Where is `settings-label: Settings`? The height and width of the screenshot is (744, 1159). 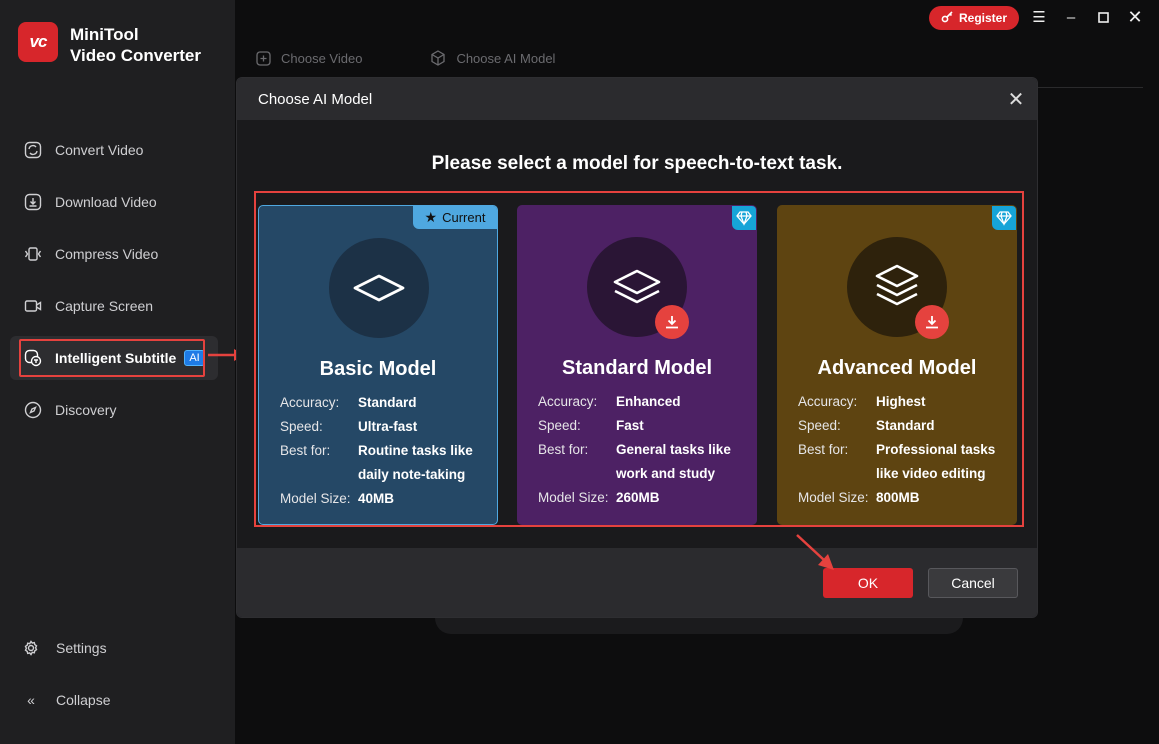
settings-label: Settings is located at coordinates (81, 648).